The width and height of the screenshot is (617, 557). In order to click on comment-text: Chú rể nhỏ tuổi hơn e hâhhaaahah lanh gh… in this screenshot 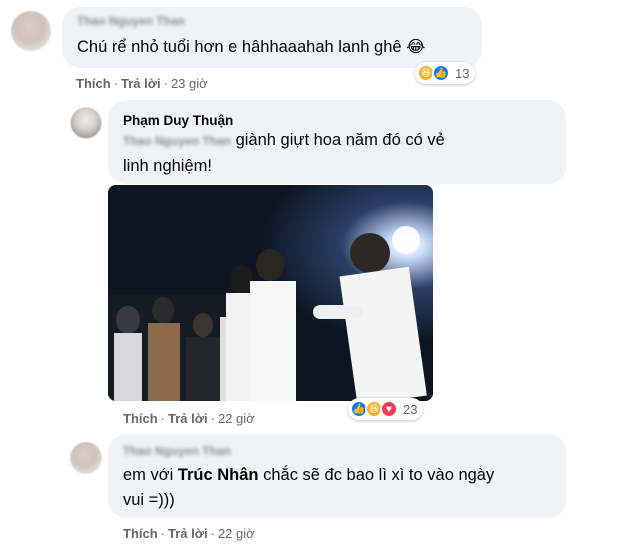, I will do `click(251, 47)`.